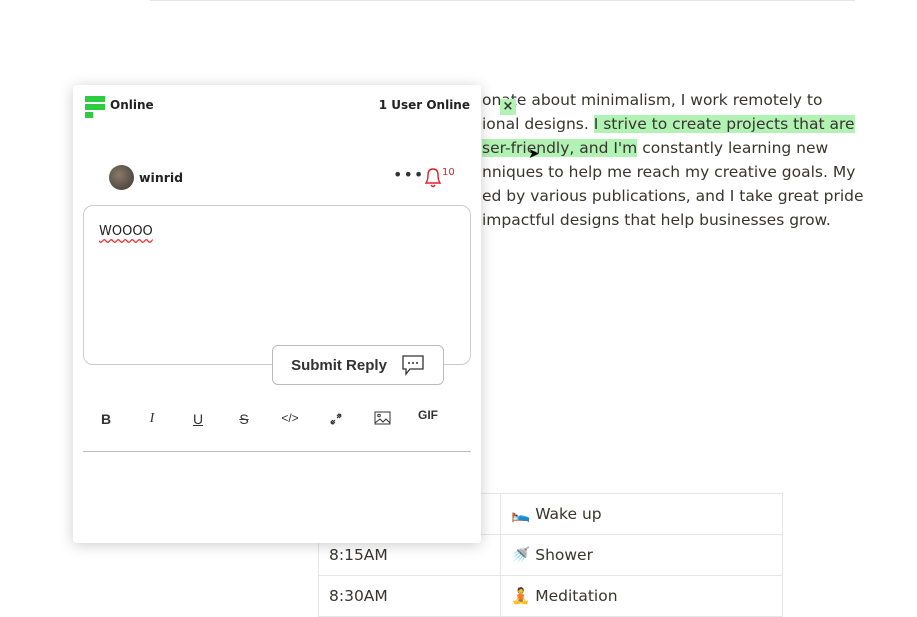 The width and height of the screenshot is (917, 617). I want to click on avatar, so click(121, 177).